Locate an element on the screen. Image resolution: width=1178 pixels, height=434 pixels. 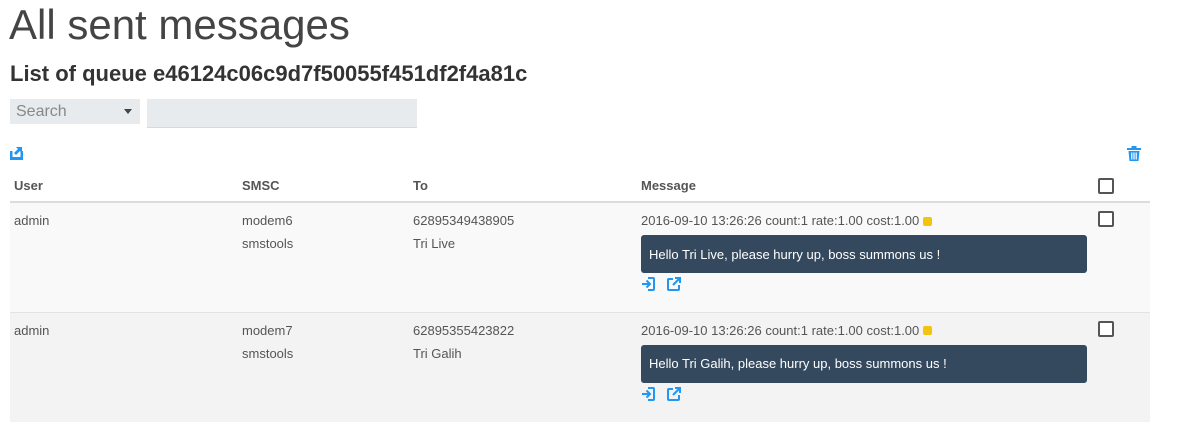
page-title: All sent messages is located at coordinates (179, 24).